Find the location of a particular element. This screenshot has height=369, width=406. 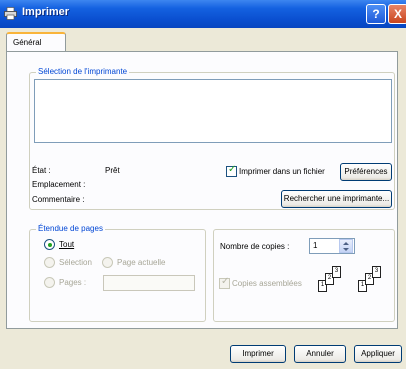

window-title: Imprimer is located at coordinates (46, 12).